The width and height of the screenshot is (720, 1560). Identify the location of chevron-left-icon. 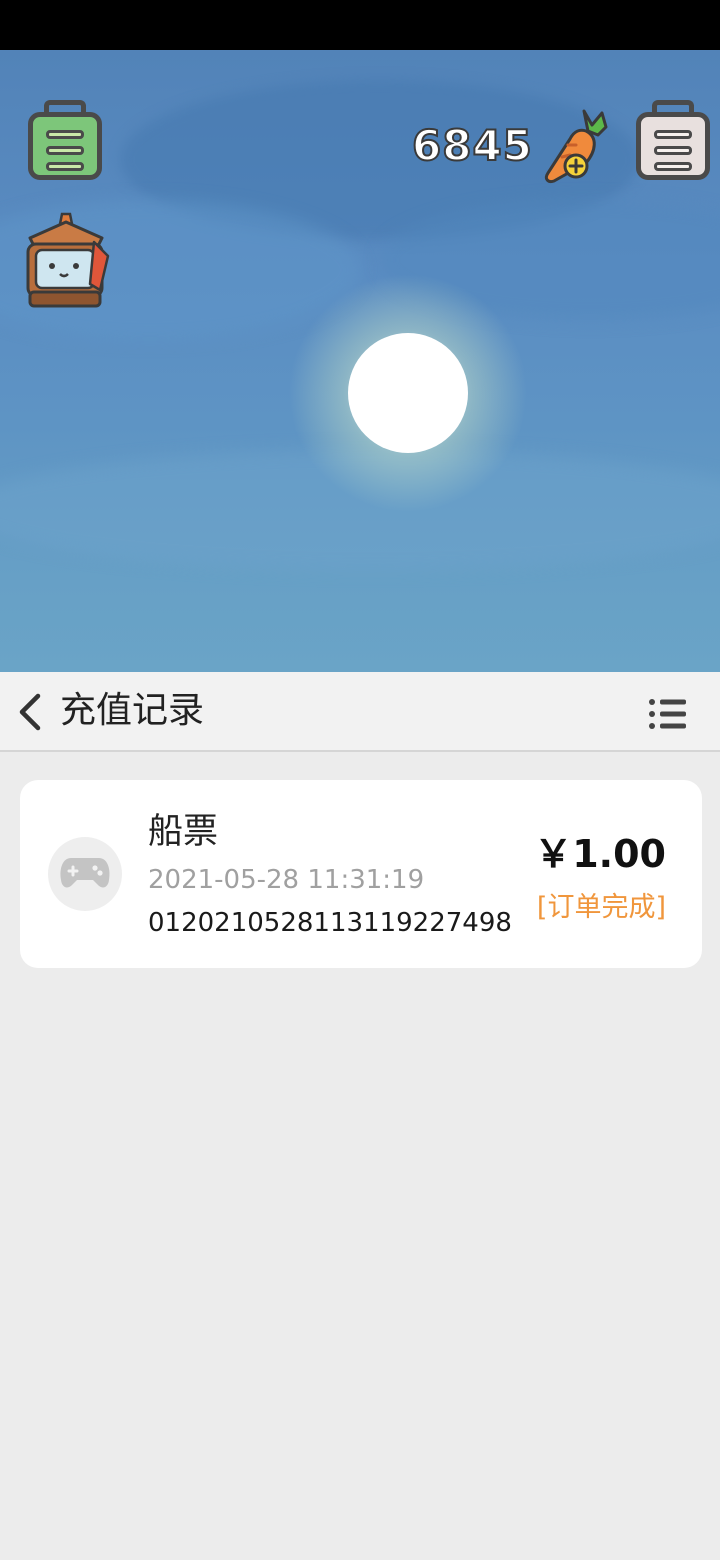
(30, 712).